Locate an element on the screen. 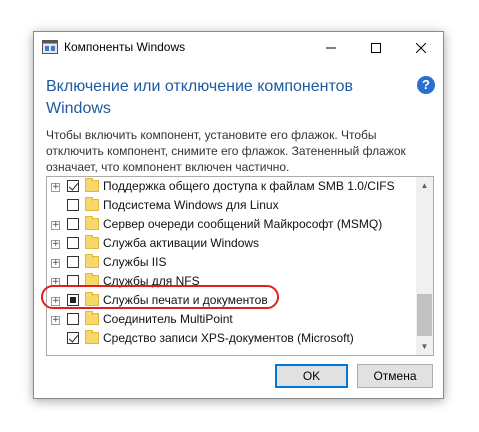 The width and height of the screenshot is (479, 432). vertical-scrollbar: ▲ ▼ is located at coordinates (424, 266).